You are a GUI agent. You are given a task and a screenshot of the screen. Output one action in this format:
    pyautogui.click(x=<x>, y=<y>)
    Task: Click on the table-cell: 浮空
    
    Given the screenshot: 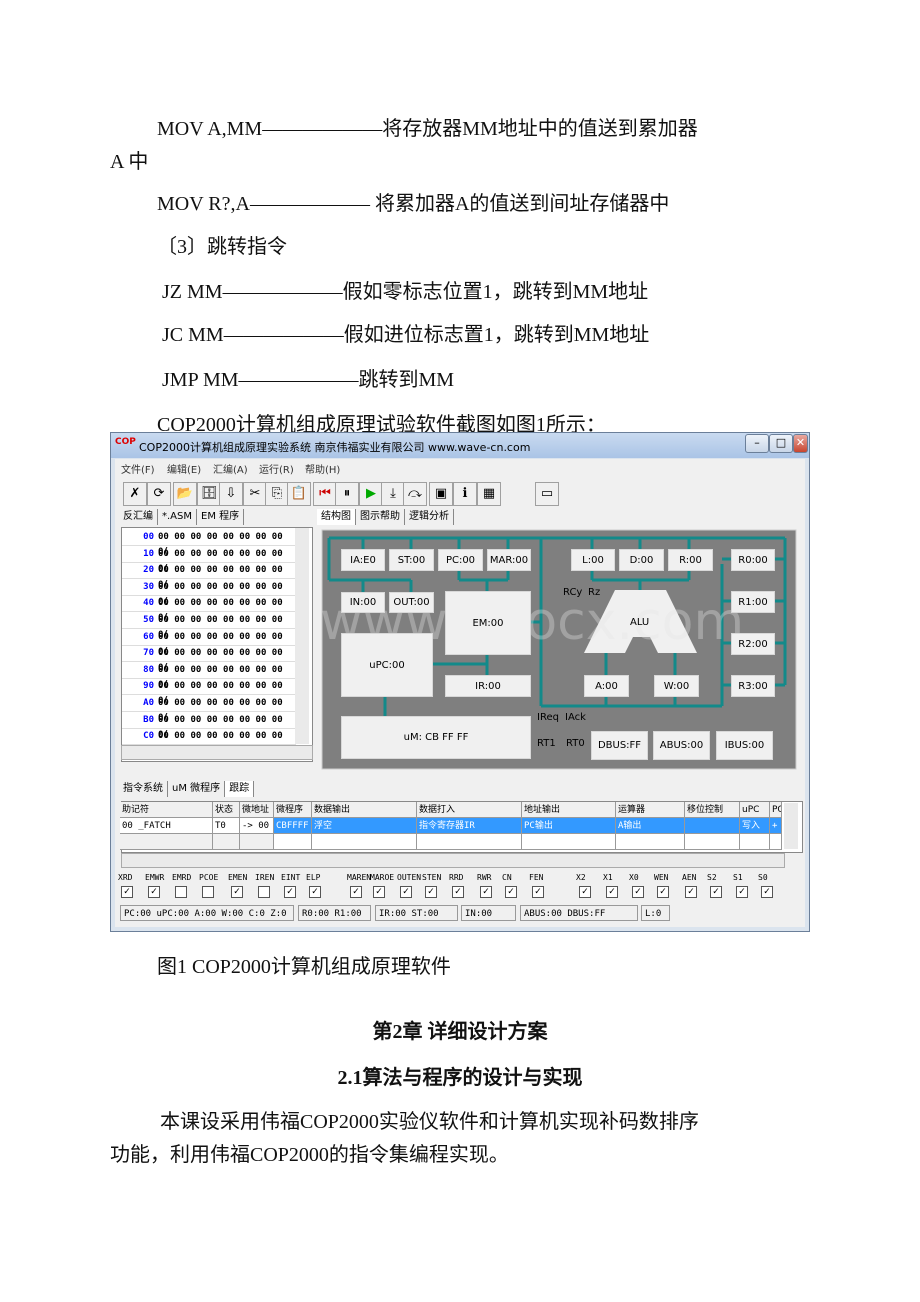 What is the action you would take?
    pyautogui.click(x=364, y=826)
    